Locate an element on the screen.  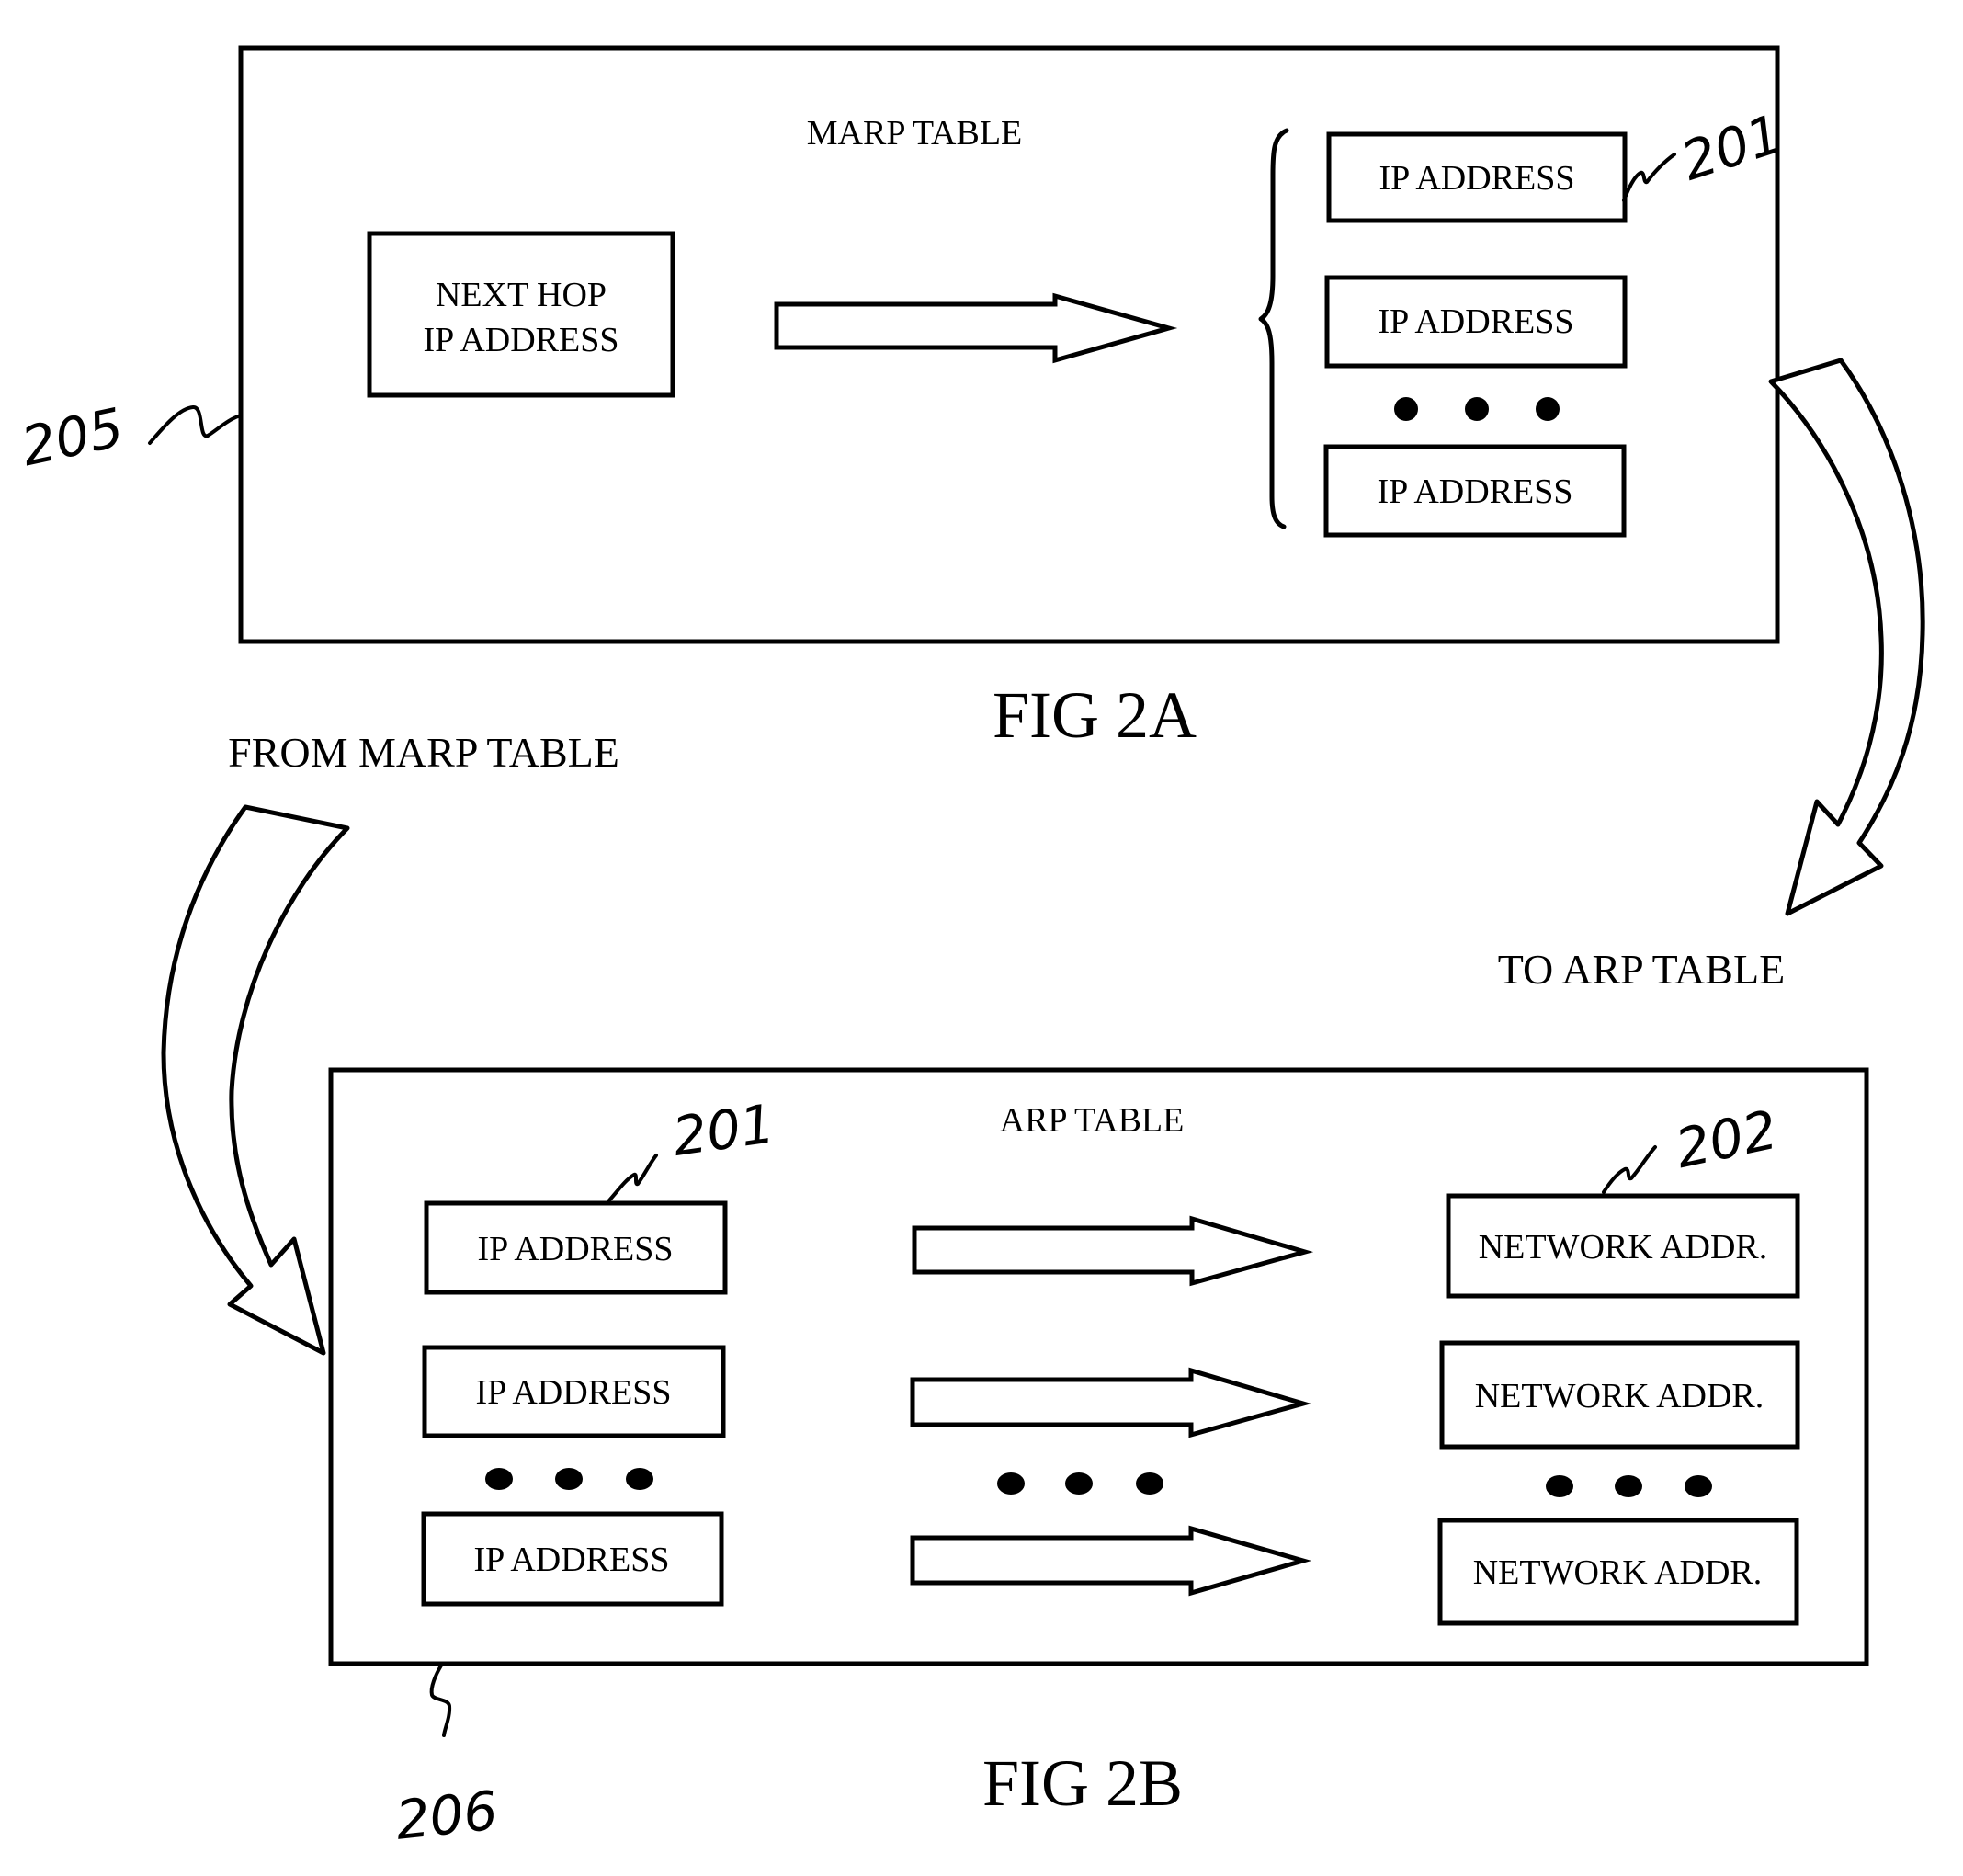
from-marp-table-label: FROM MARP TABLE is located at coordinates (424, 752).